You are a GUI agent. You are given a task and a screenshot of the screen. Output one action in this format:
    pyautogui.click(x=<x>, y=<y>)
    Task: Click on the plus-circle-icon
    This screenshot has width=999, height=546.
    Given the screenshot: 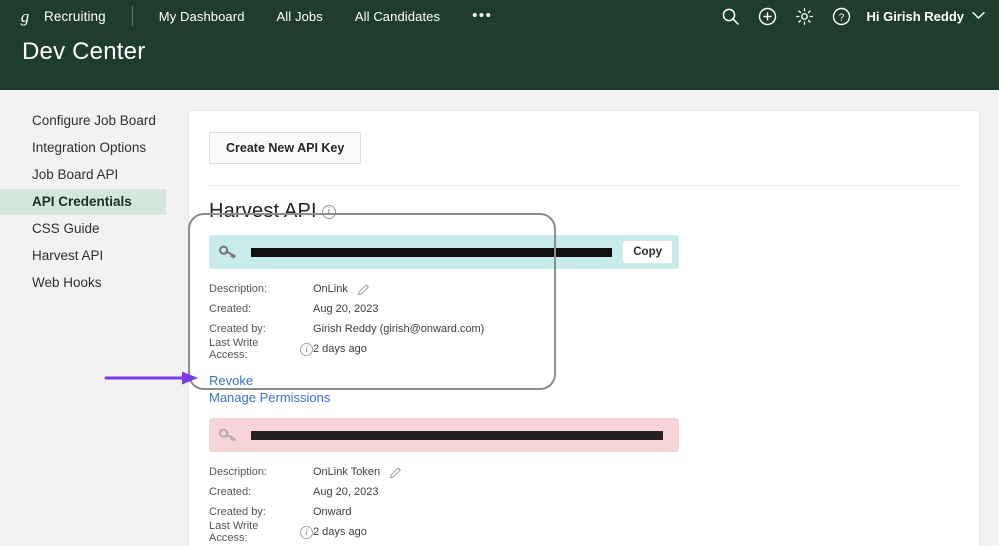 What is the action you would take?
    pyautogui.click(x=767, y=16)
    